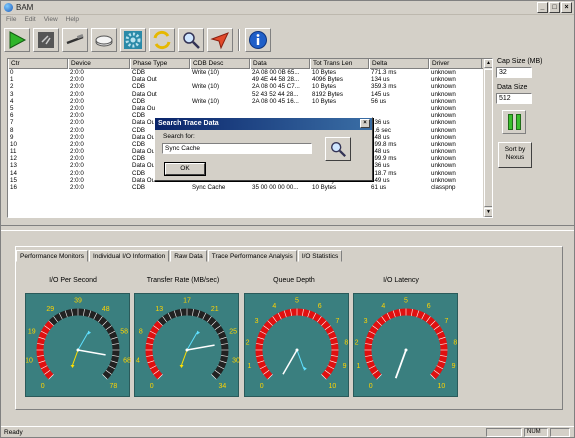 The width and height of the screenshot is (575, 438). Describe the element at coordinates (365, 123) in the screenshot. I see `dialog-close-button: ×` at that location.